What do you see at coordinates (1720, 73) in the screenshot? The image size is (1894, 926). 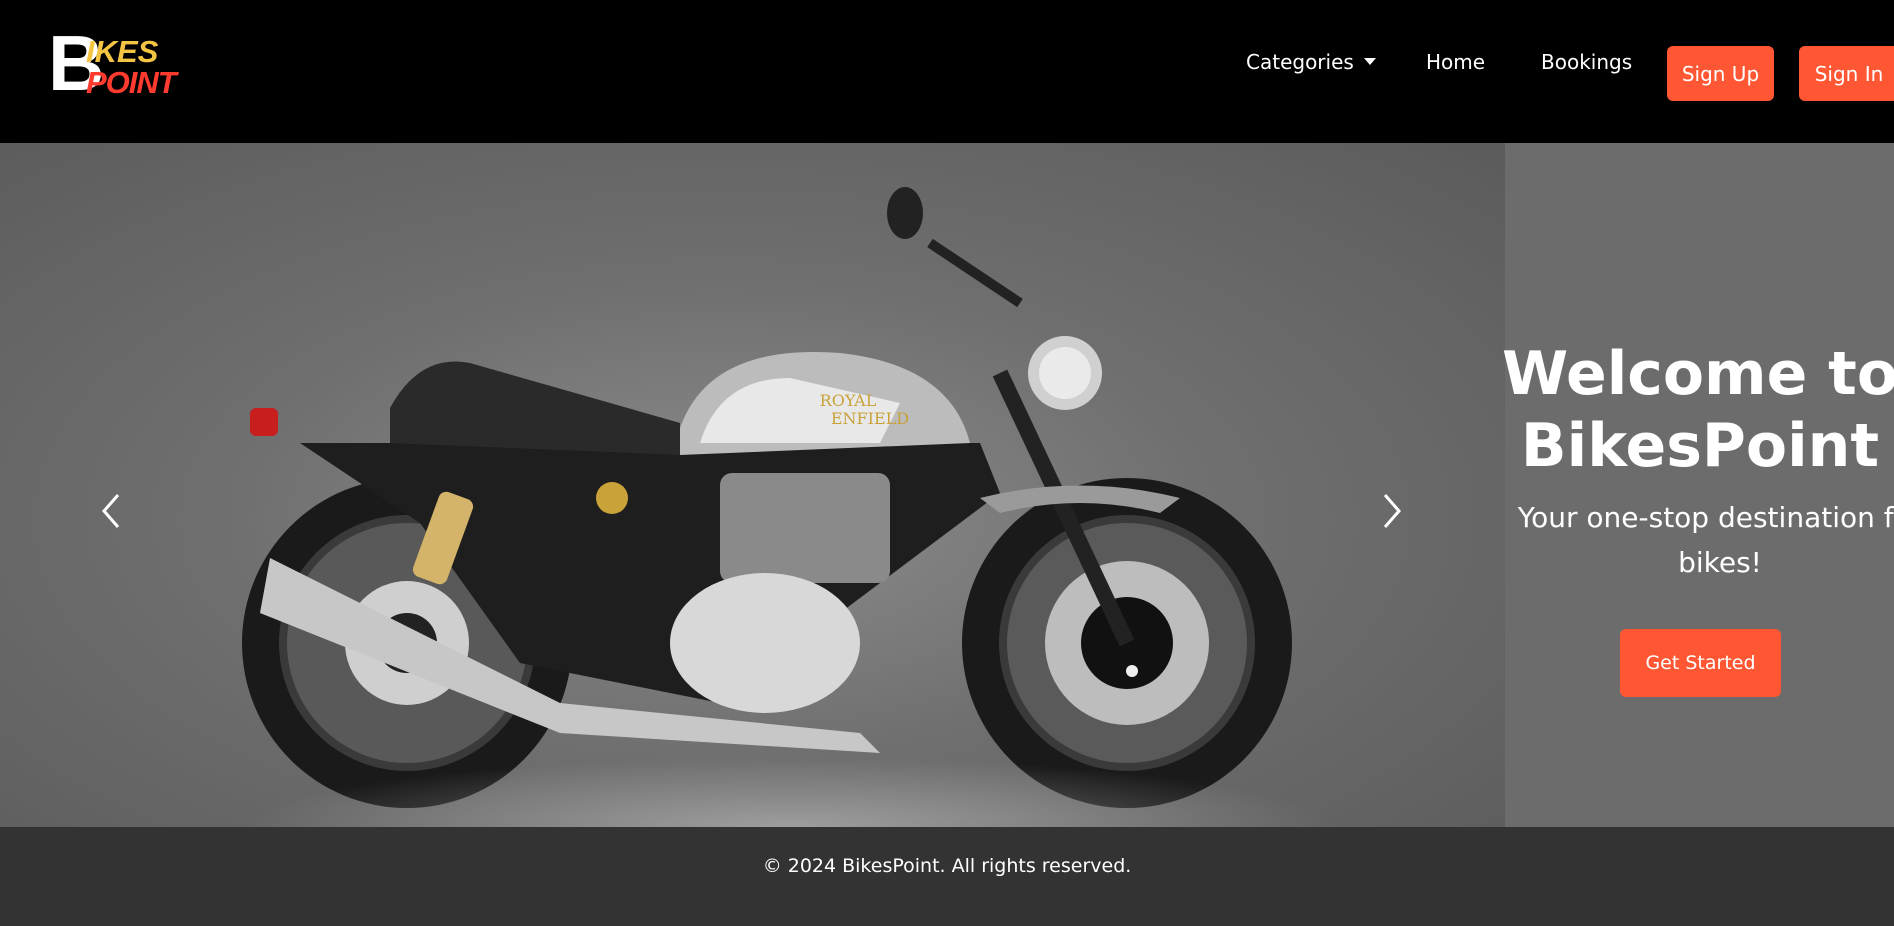 I see `signup-button: Sign Up` at bounding box center [1720, 73].